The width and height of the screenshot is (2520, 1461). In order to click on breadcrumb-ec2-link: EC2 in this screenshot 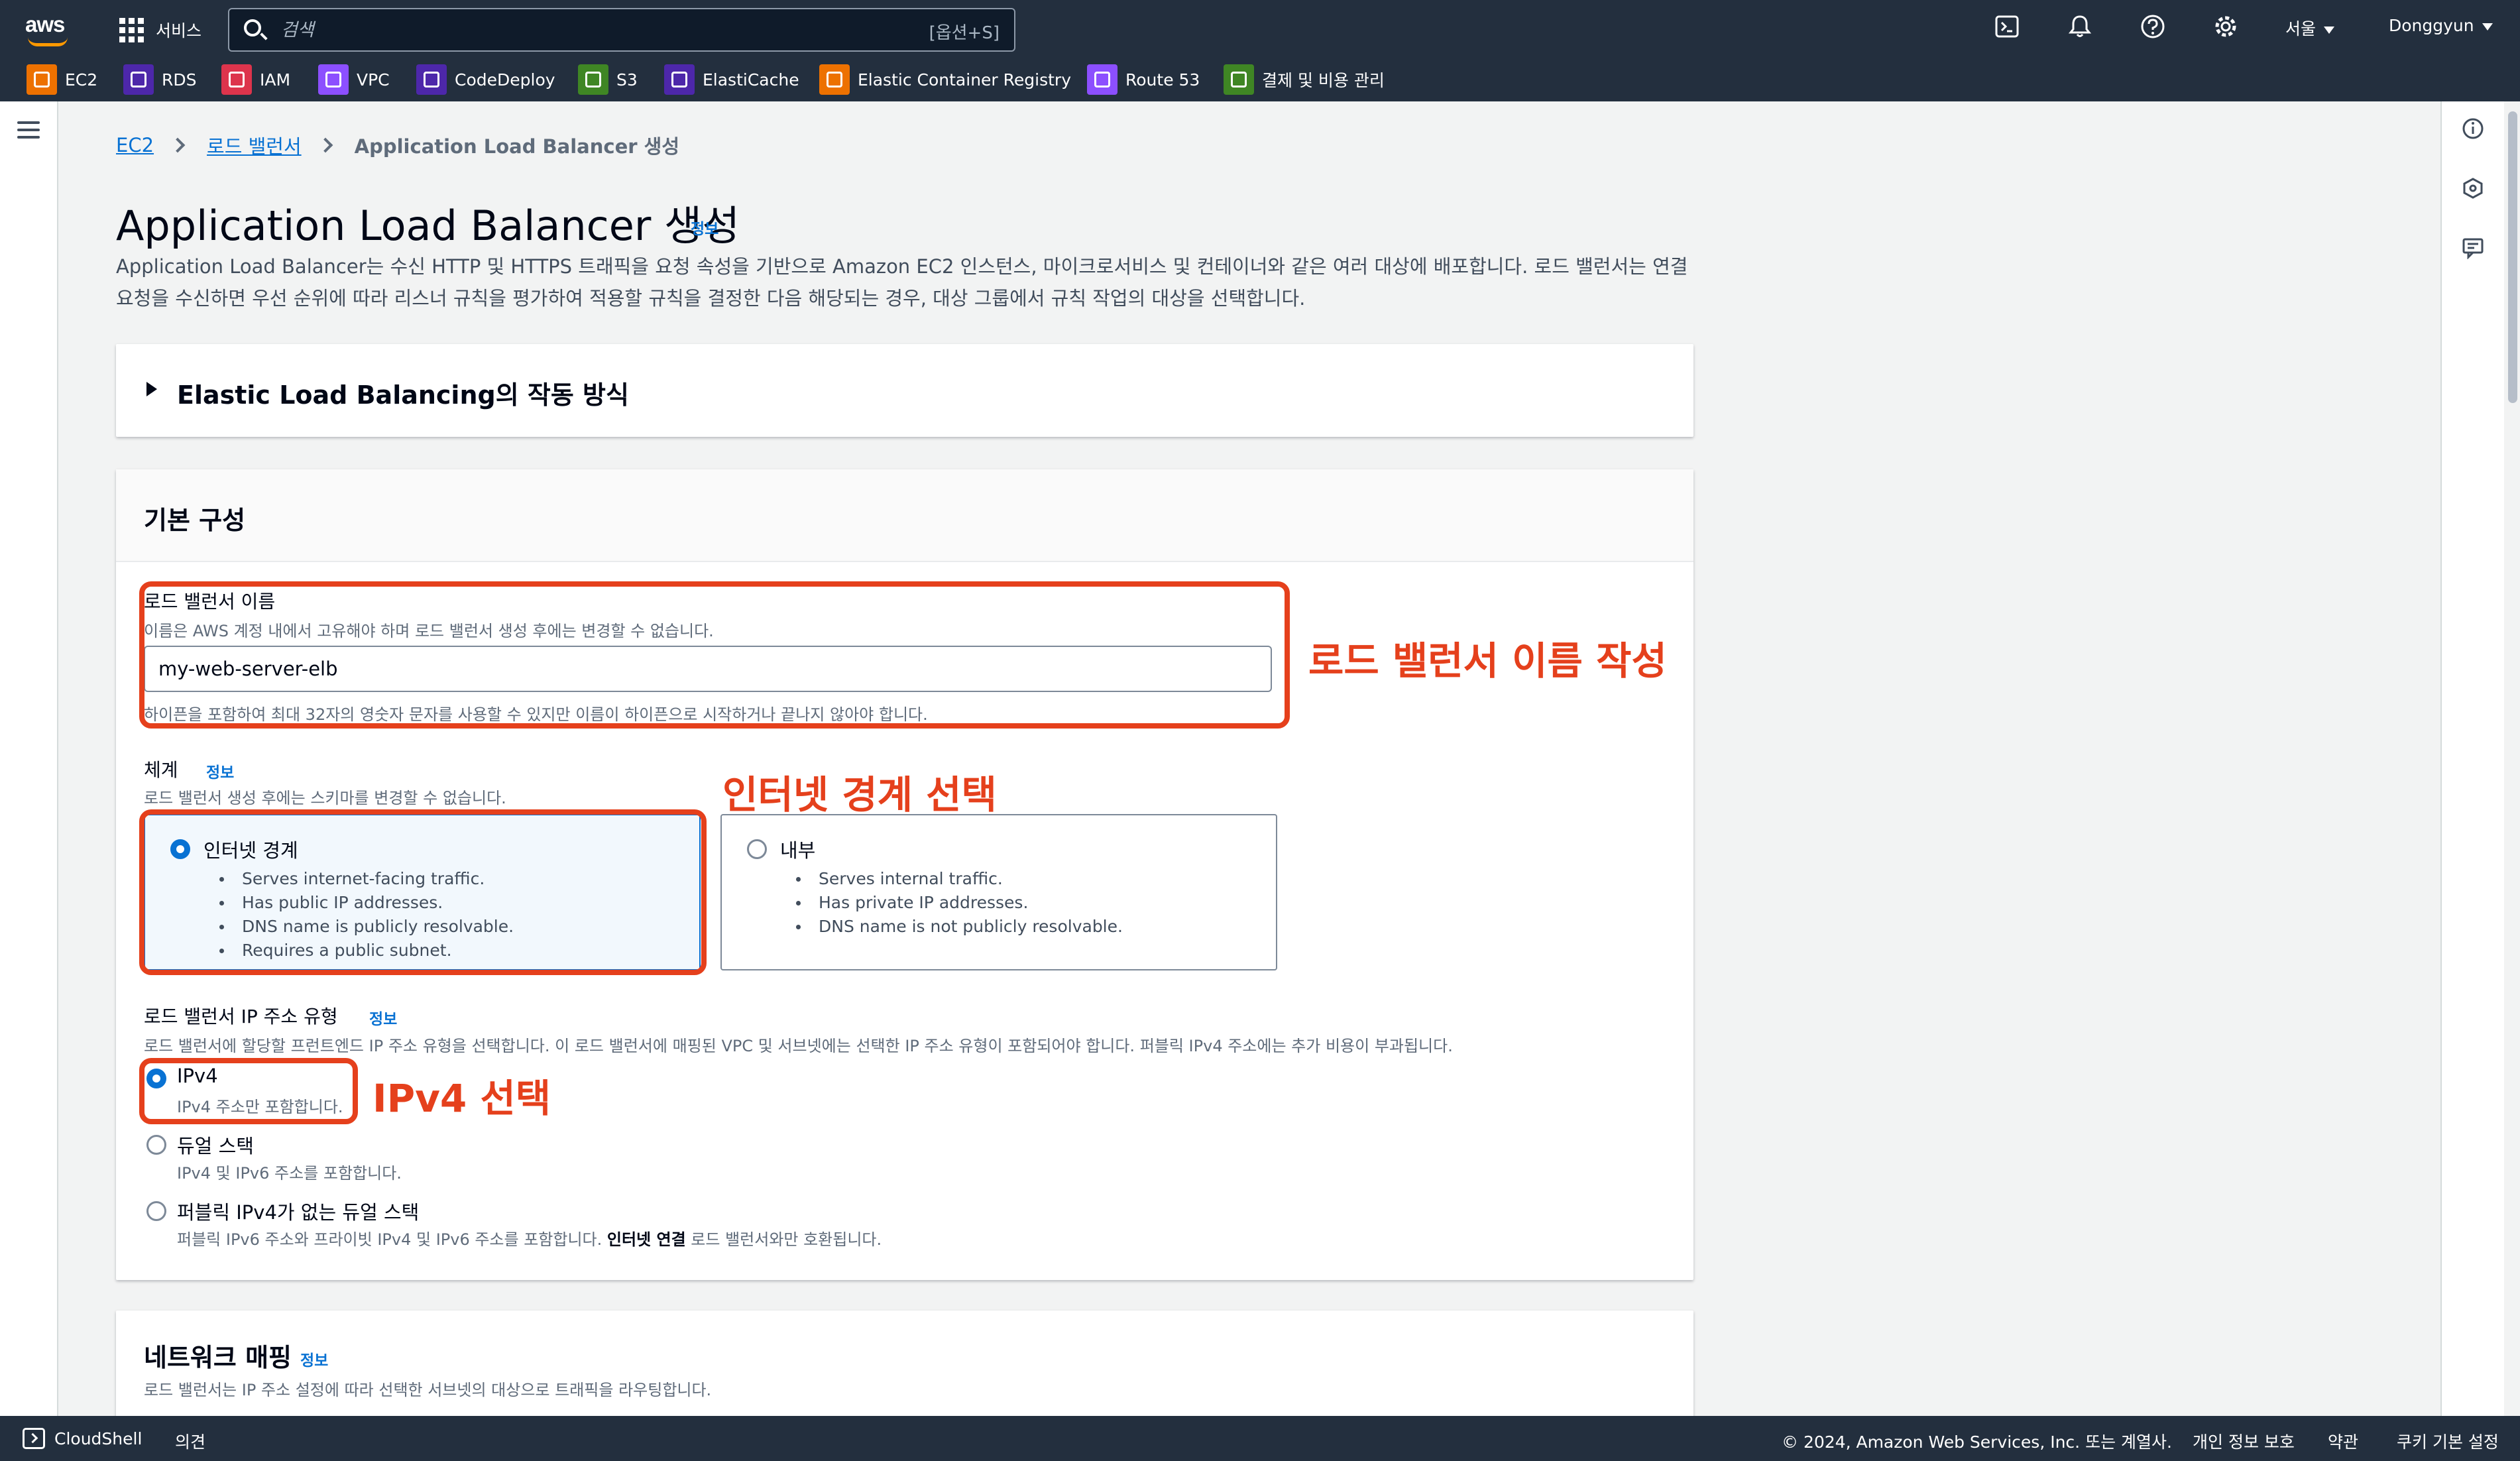, I will do `click(135, 145)`.